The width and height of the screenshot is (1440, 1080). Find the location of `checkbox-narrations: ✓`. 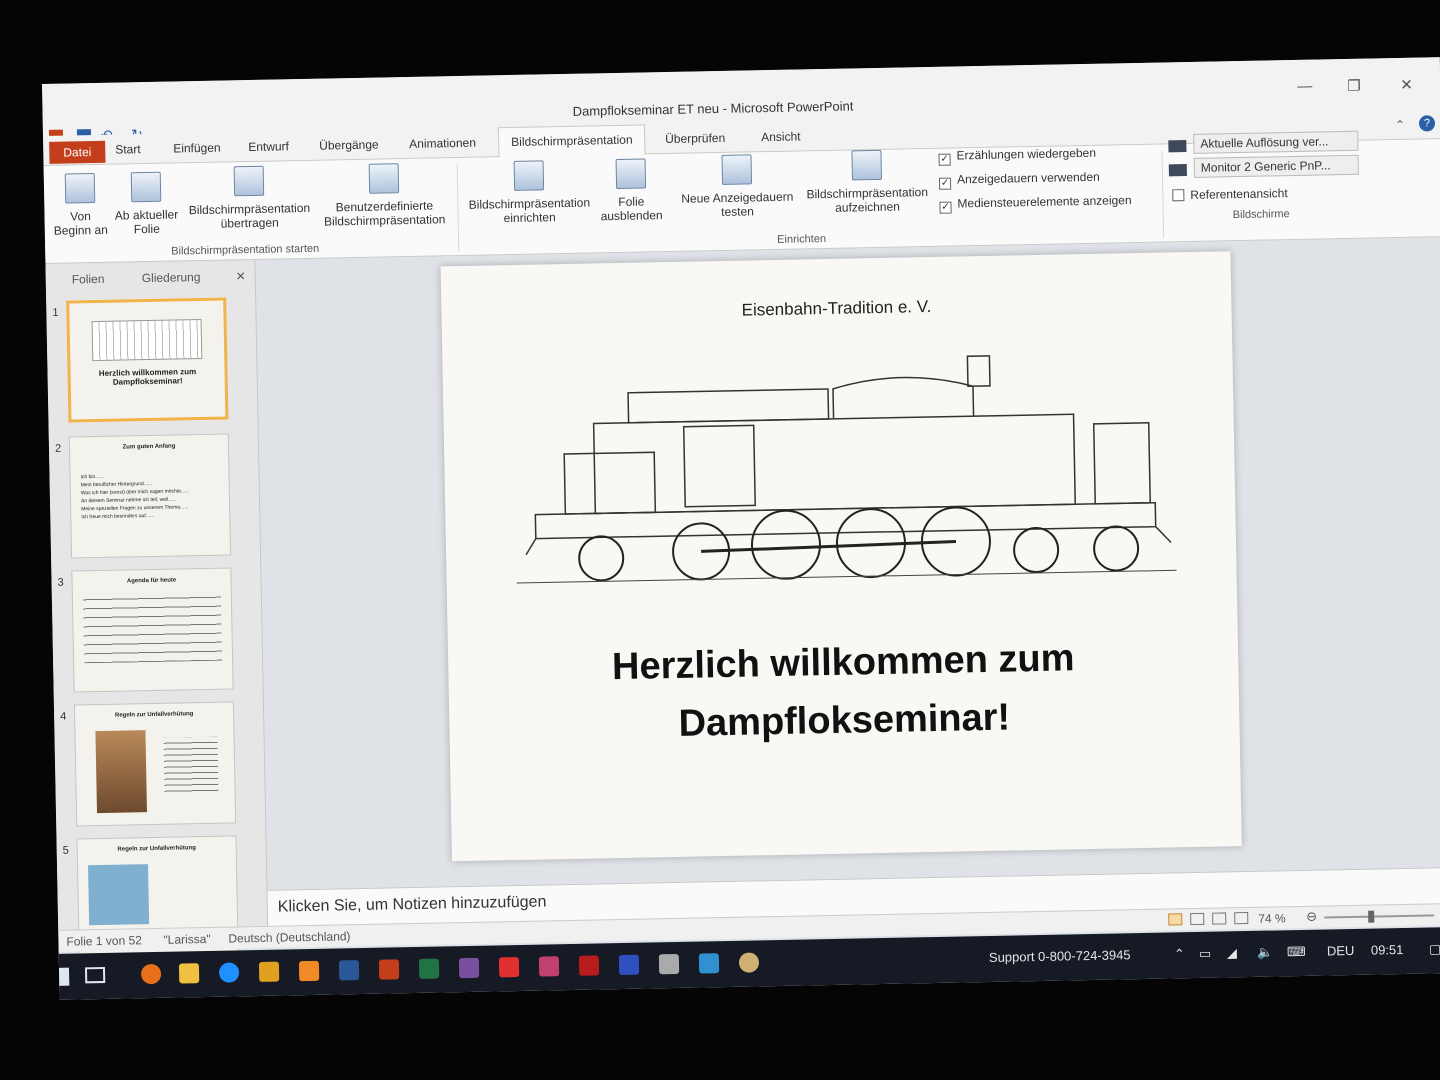

checkbox-narrations: ✓ is located at coordinates (944, 159).